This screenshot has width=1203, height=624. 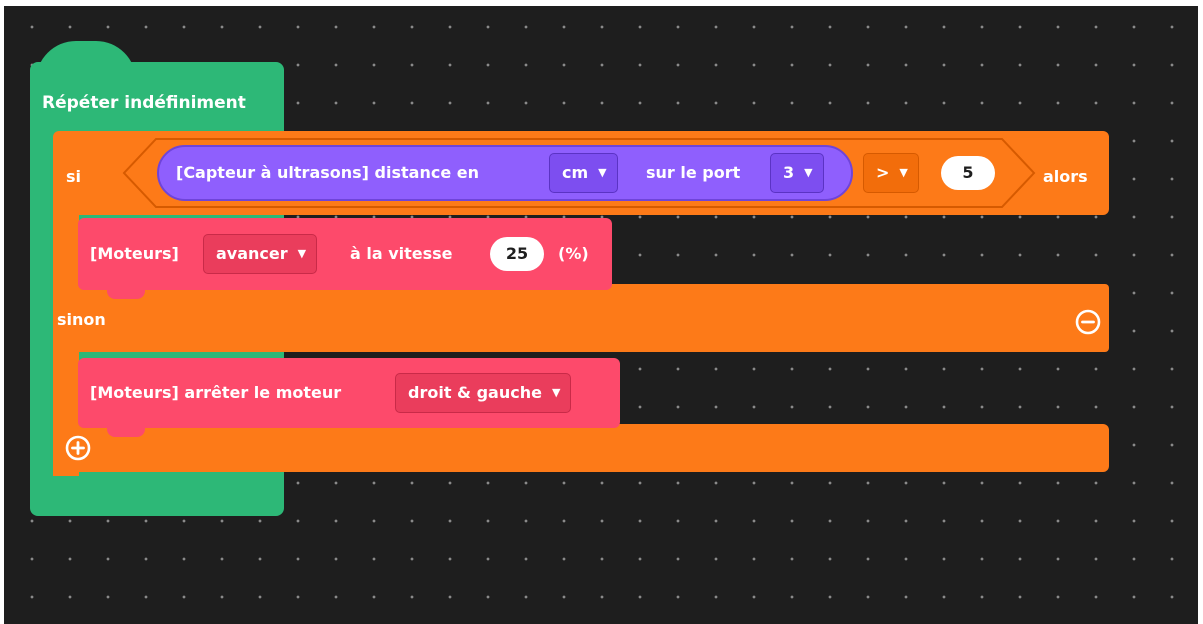 I want to click on direction-dropdown: avancer ▼, so click(x=260, y=254).